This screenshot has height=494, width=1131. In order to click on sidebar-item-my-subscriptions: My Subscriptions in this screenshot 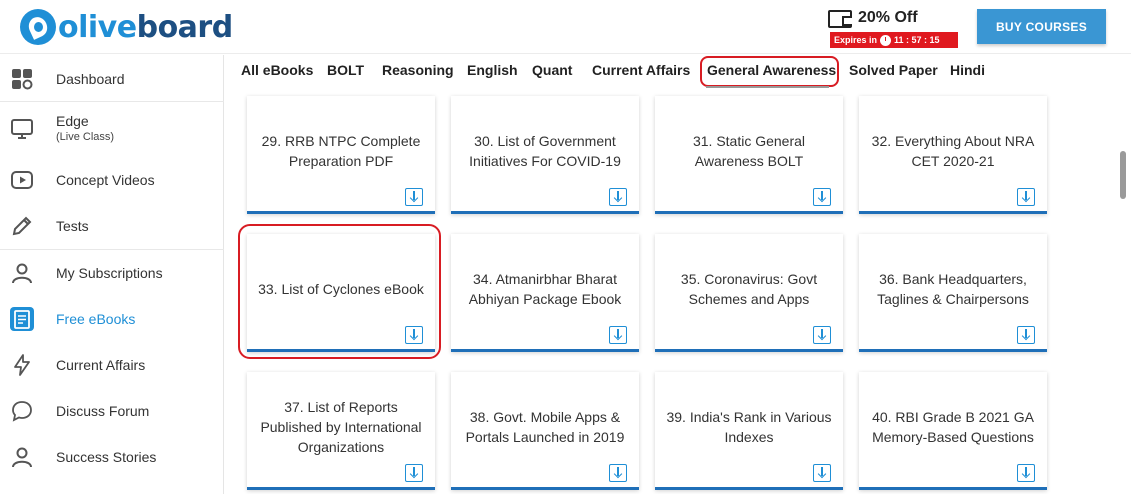, I will do `click(112, 273)`.